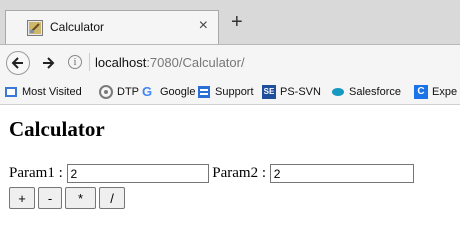  I want to click on expe-icon: C, so click(421, 92).